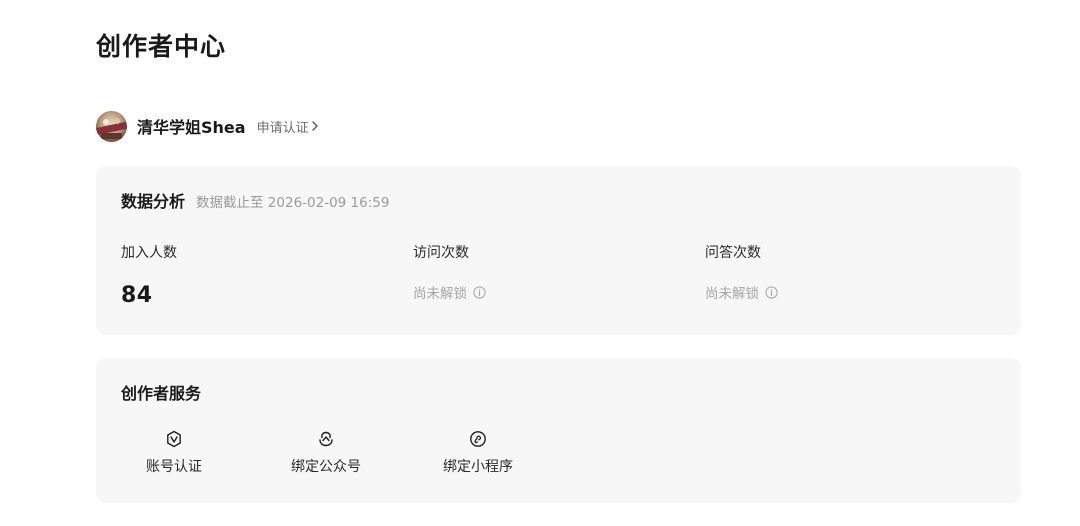 This screenshot has height=526, width=1080. Describe the element at coordinates (191, 127) in the screenshot. I see `username: 清华学姐Shea` at that location.